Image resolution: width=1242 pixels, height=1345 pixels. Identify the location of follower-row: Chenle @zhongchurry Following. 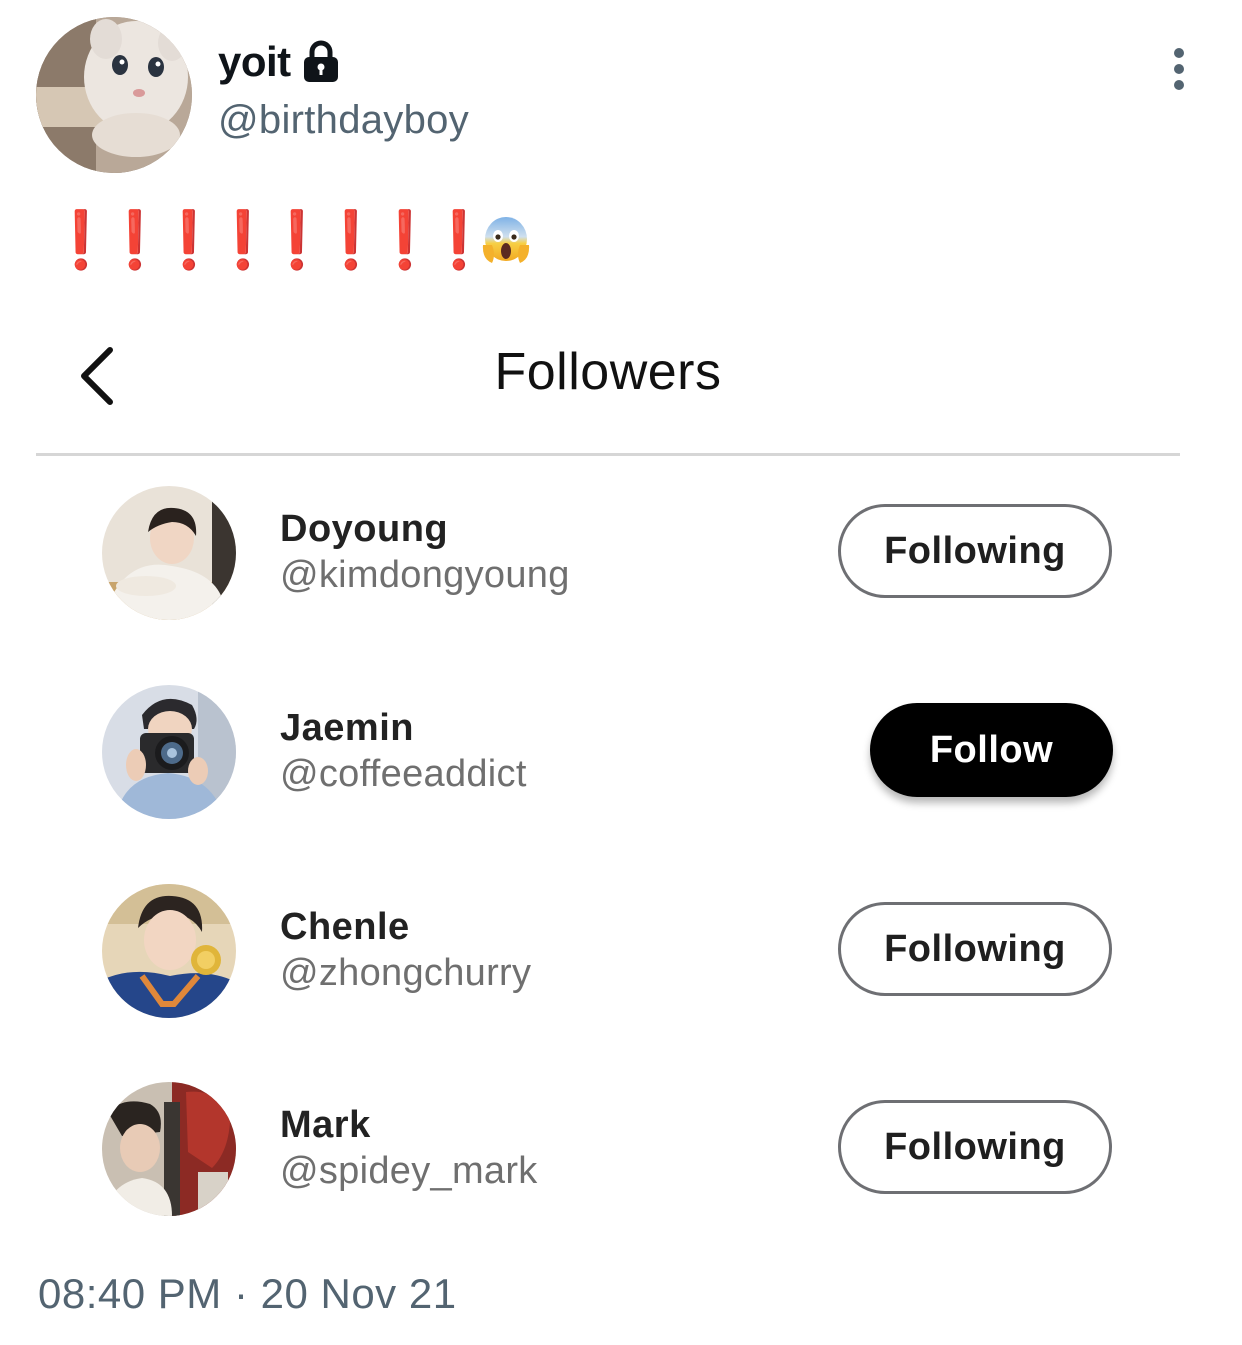
(621, 954).